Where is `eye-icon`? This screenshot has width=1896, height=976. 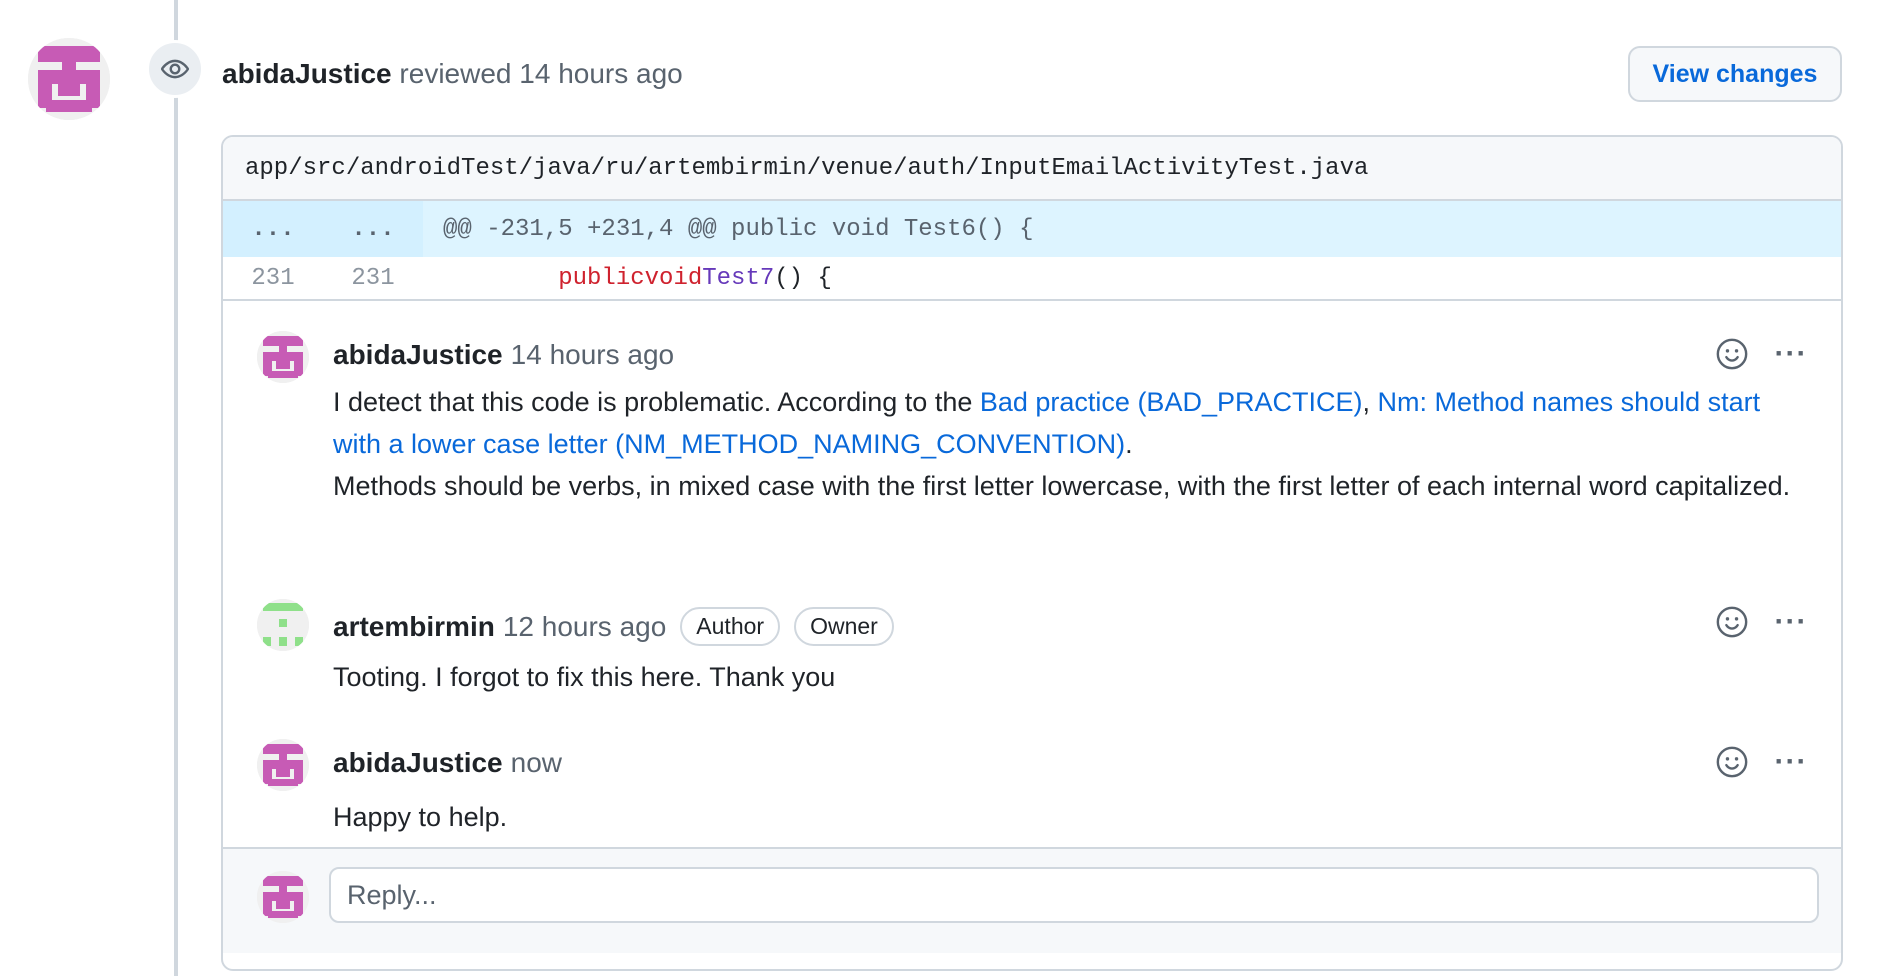
eye-icon is located at coordinates (175, 69).